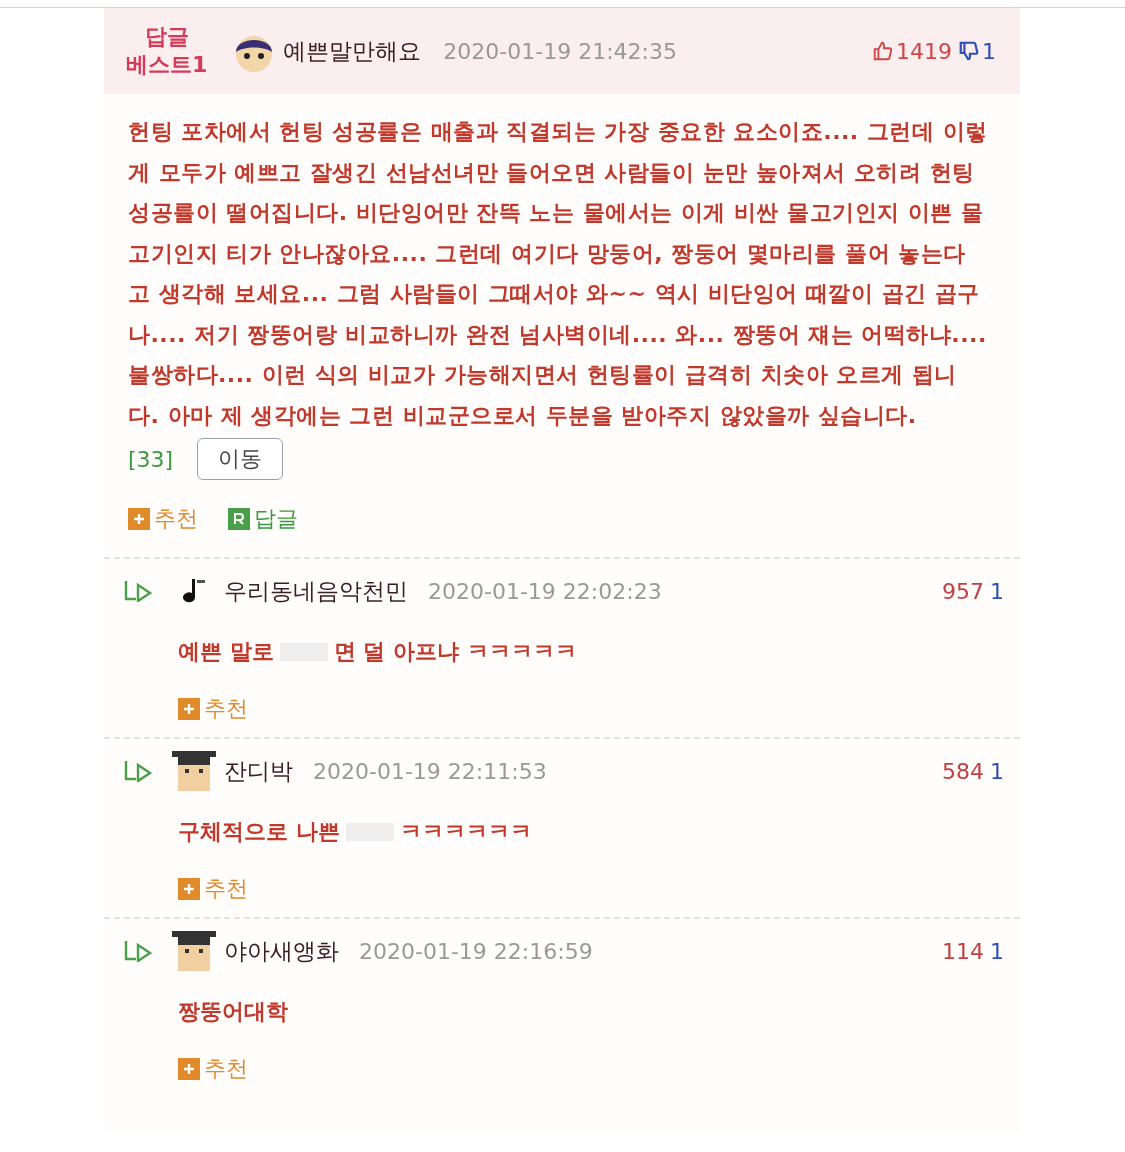 This screenshot has width=1125, height=1152. I want to click on thumbs-down-icon, so click(969, 51).